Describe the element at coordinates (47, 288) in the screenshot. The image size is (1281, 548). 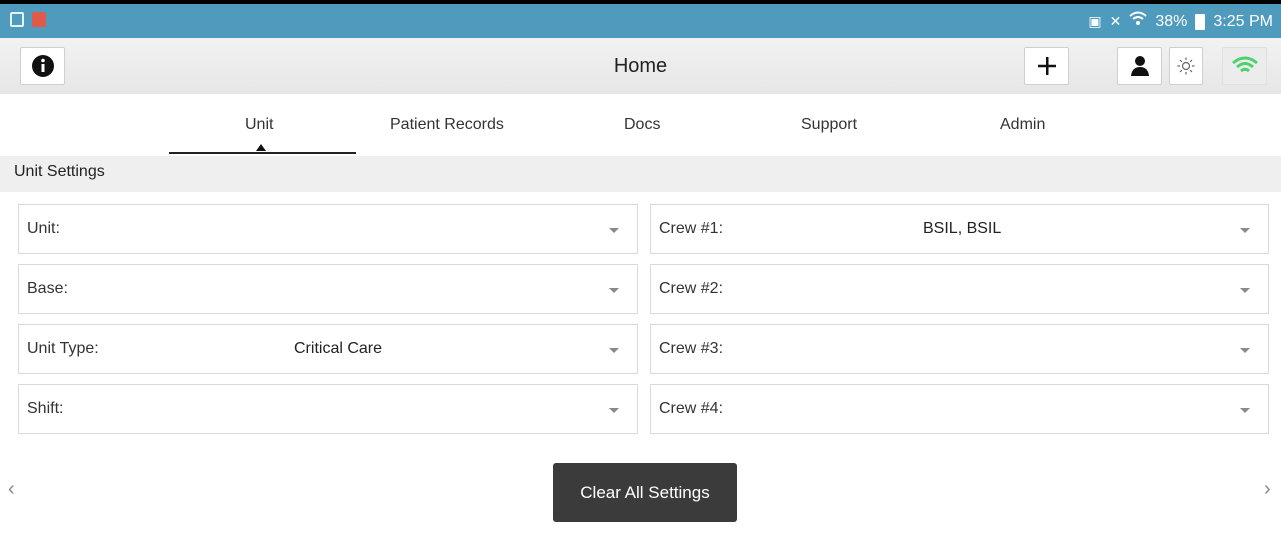
I see `field-label: Base:` at that location.